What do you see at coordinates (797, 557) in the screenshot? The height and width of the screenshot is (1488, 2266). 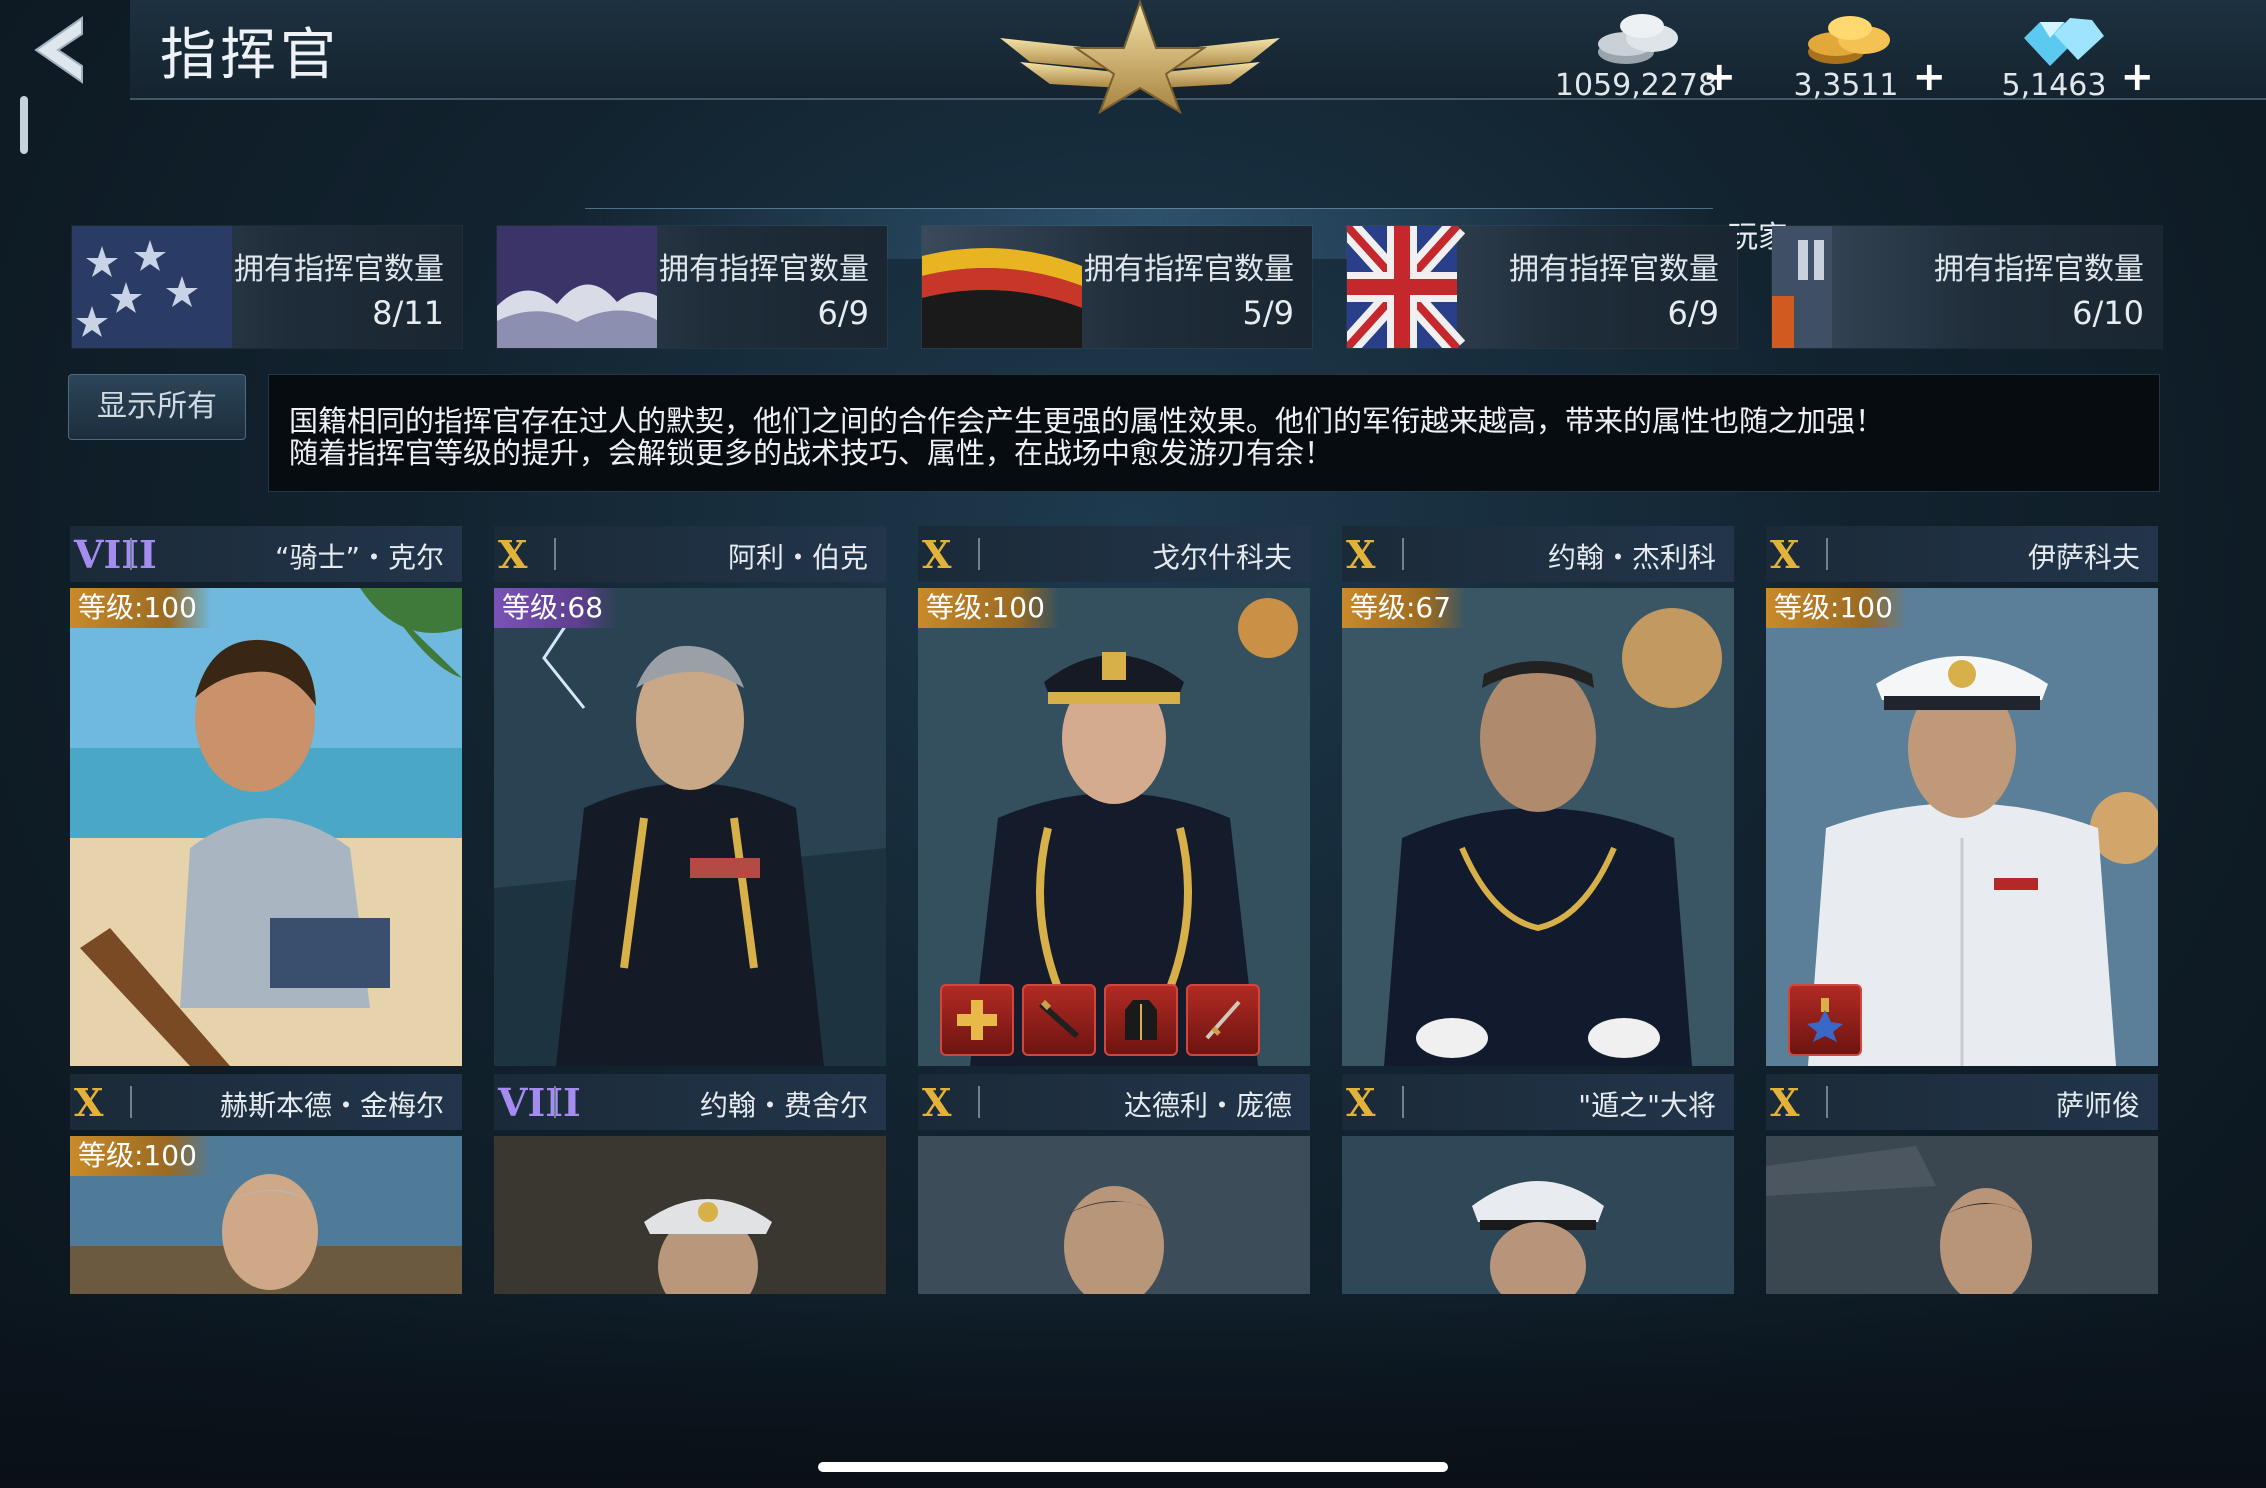 I see `commander-name: 阿利・伯克` at bounding box center [797, 557].